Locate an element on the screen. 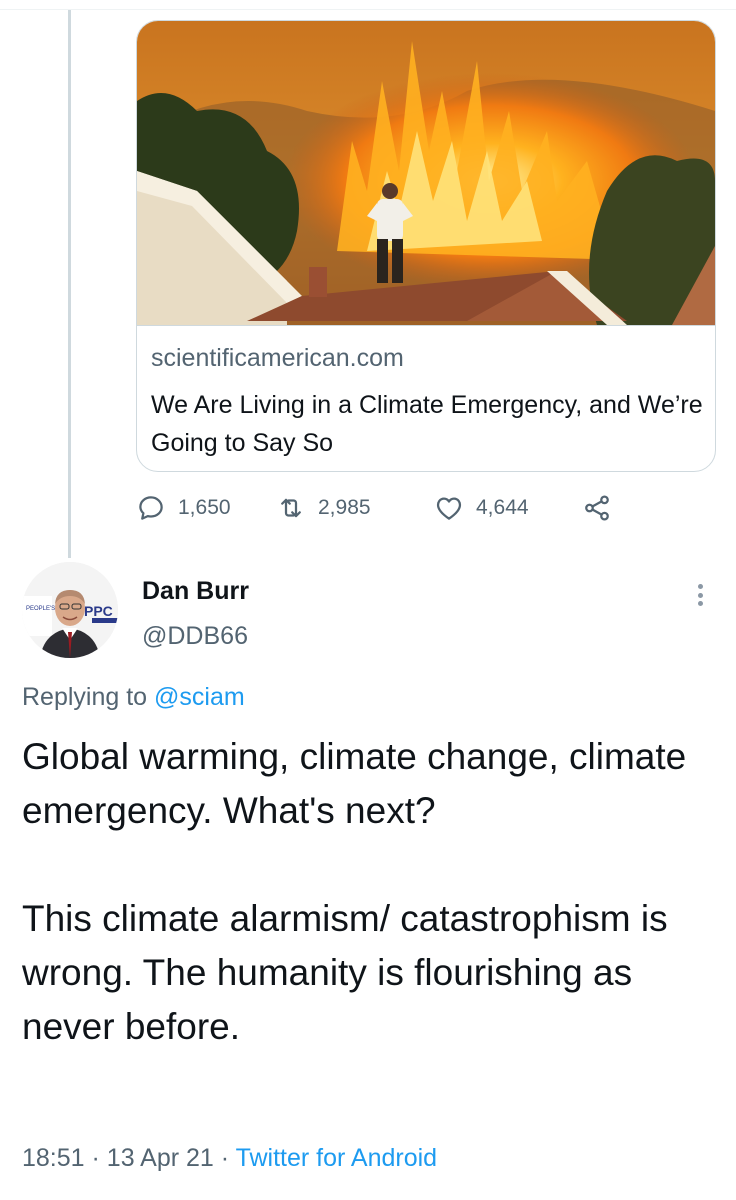  replying-to-mention: @sciam is located at coordinates (199, 697).